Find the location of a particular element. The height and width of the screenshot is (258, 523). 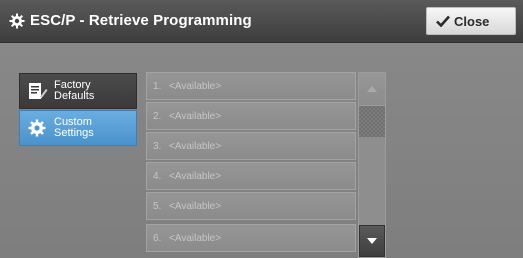

list-item: 6. <Available> is located at coordinates (251, 238).